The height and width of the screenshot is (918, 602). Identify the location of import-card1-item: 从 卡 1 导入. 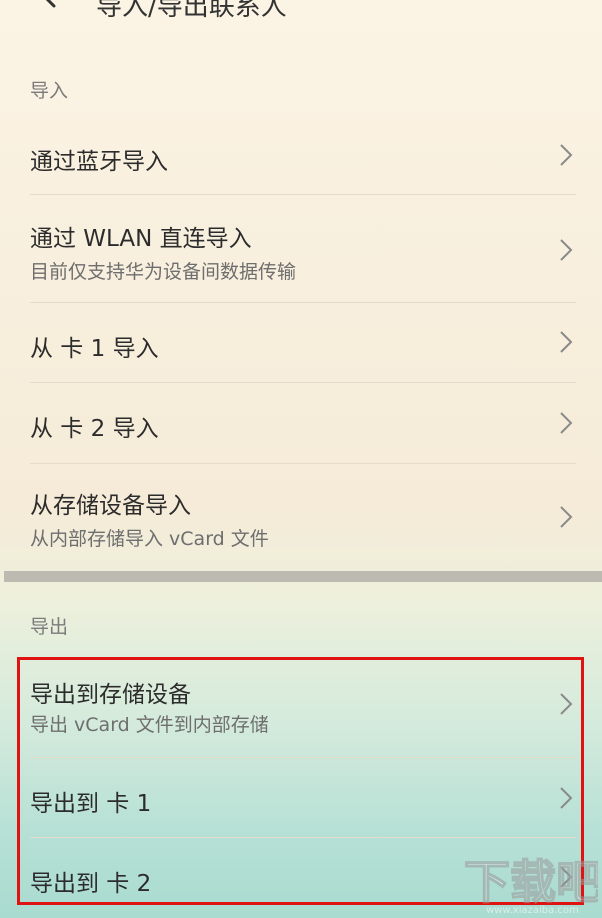
(301, 342).